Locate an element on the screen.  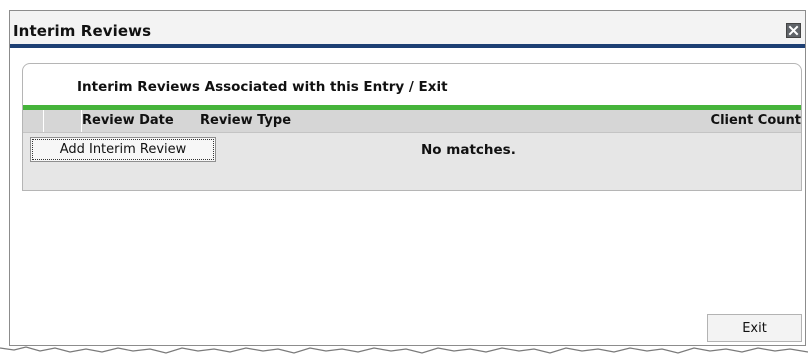
table-header-review-type: Review Type is located at coordinates (443, 121).